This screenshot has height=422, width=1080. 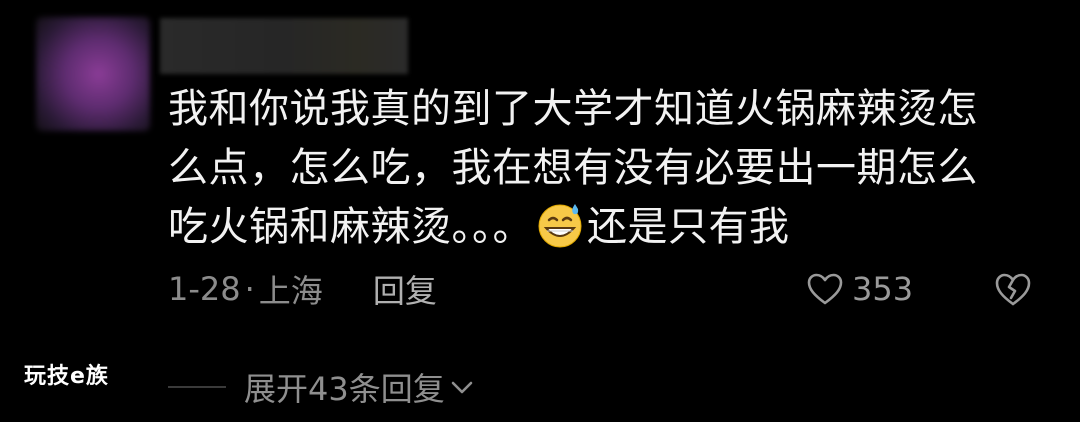 I want to click on divider-line, so click(x=197, y=387).